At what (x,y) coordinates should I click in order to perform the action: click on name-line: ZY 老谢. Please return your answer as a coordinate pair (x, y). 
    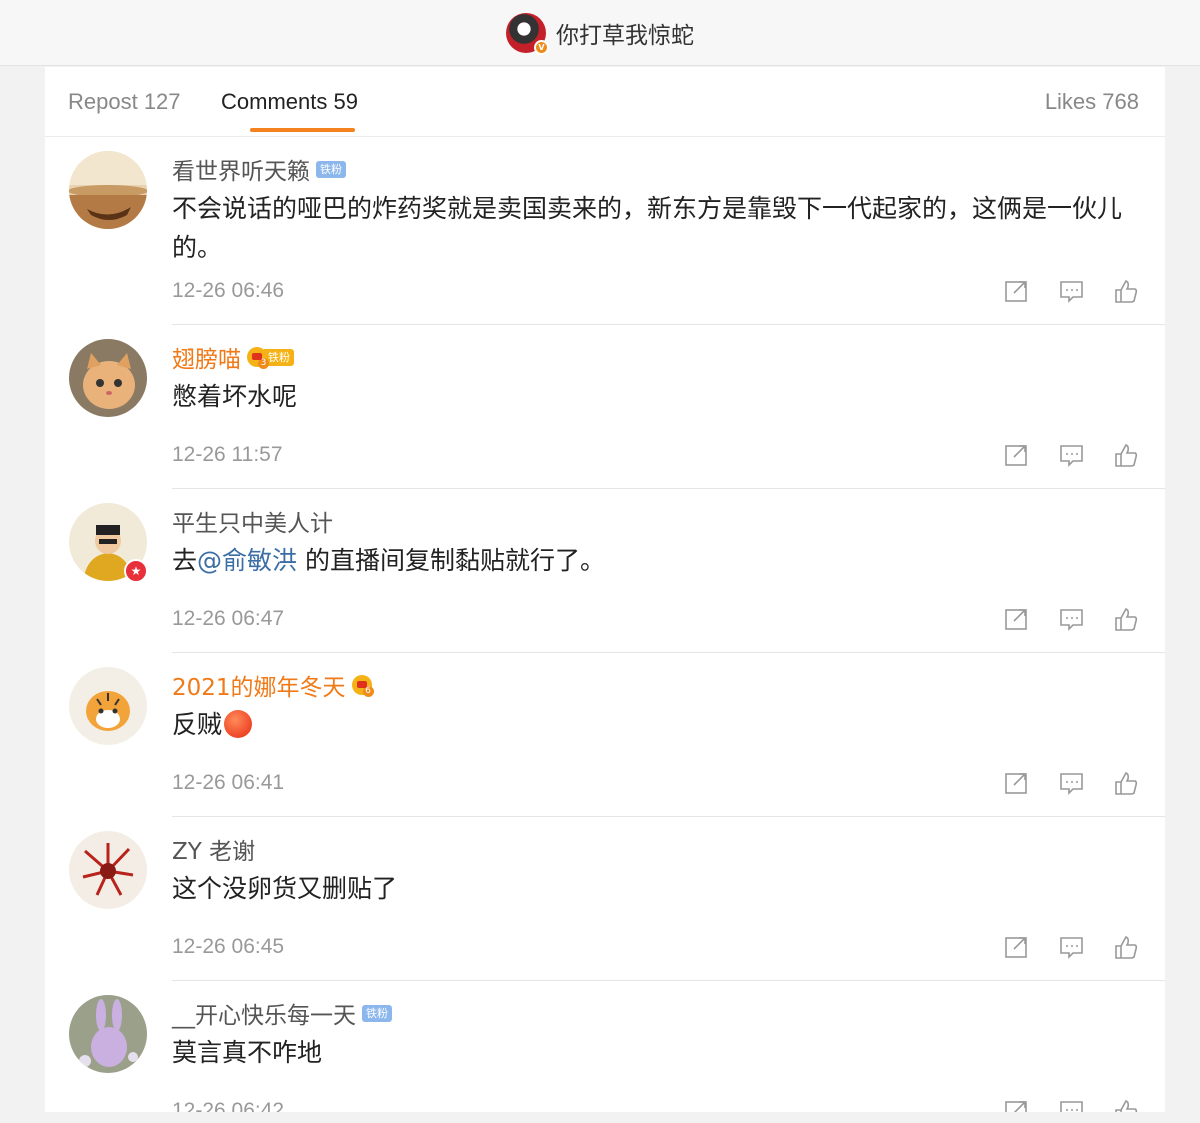
    Looking at the image, I should click on (213, 849).